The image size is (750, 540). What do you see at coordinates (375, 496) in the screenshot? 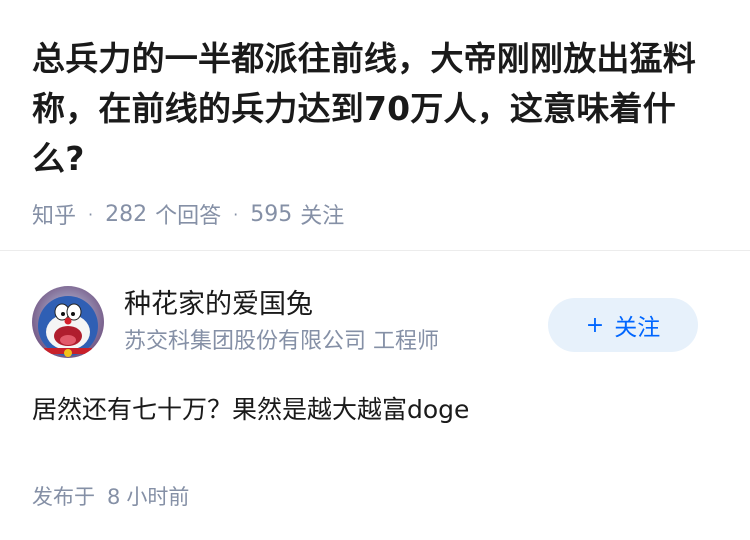
I see `answer-meta: 发布于 8 小时前` at bounding box center [375, 496].